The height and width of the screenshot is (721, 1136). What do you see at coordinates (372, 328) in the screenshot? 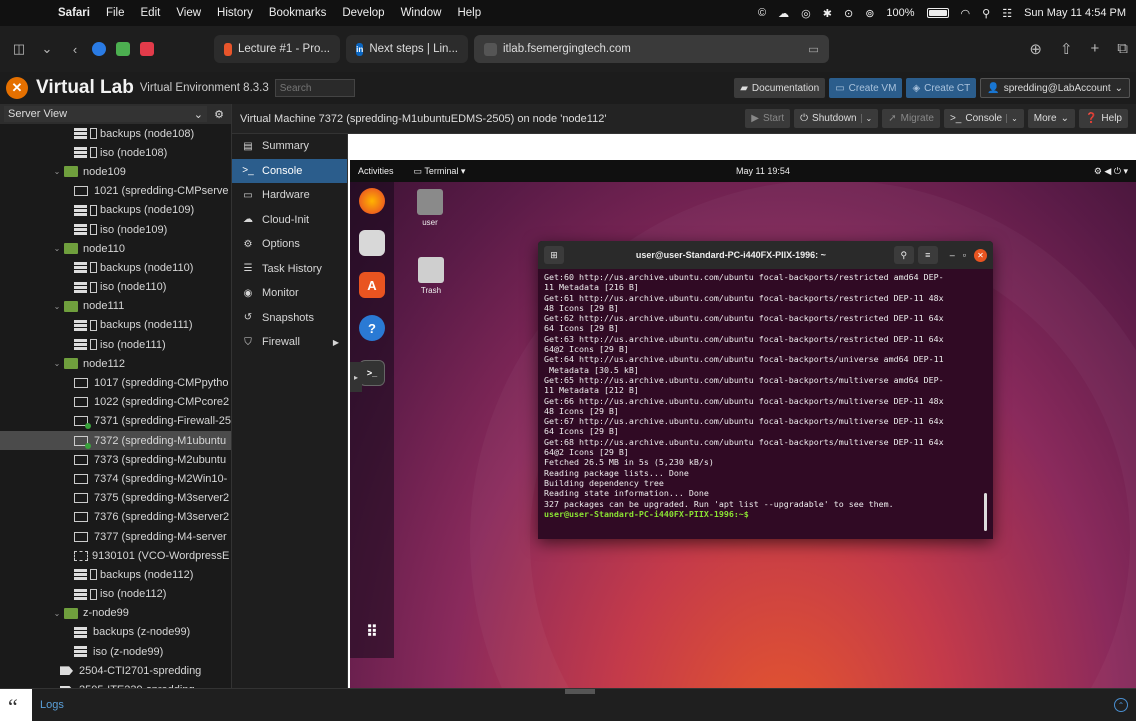
I see `help-icon: ?` at bounding box center [372, 328].